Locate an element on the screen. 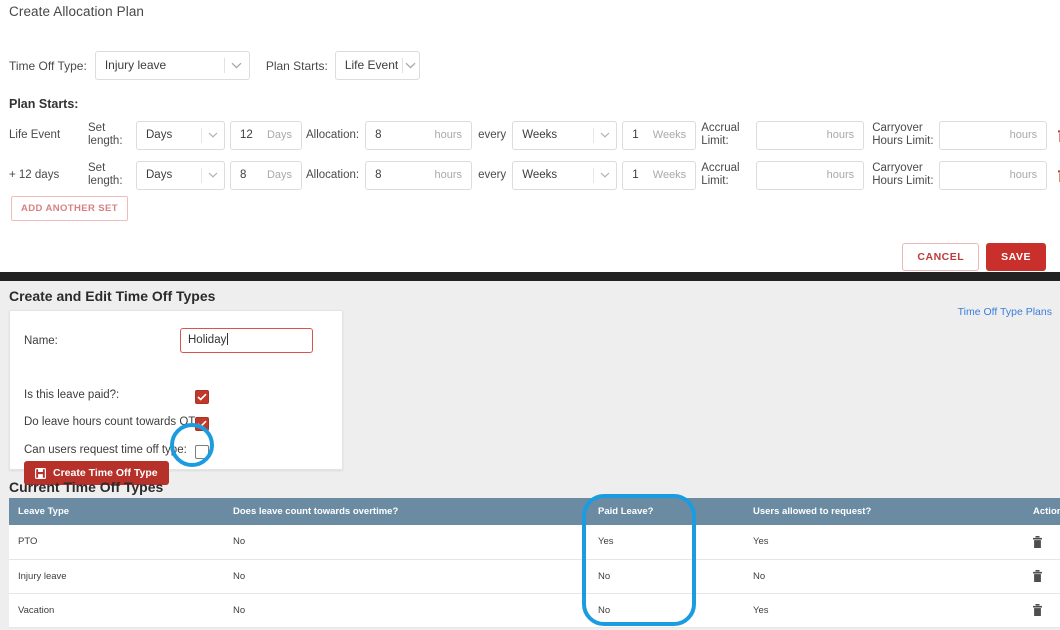 This screenshot has width=1060, height=630. every-label: every is located at coordinates (492, 174).